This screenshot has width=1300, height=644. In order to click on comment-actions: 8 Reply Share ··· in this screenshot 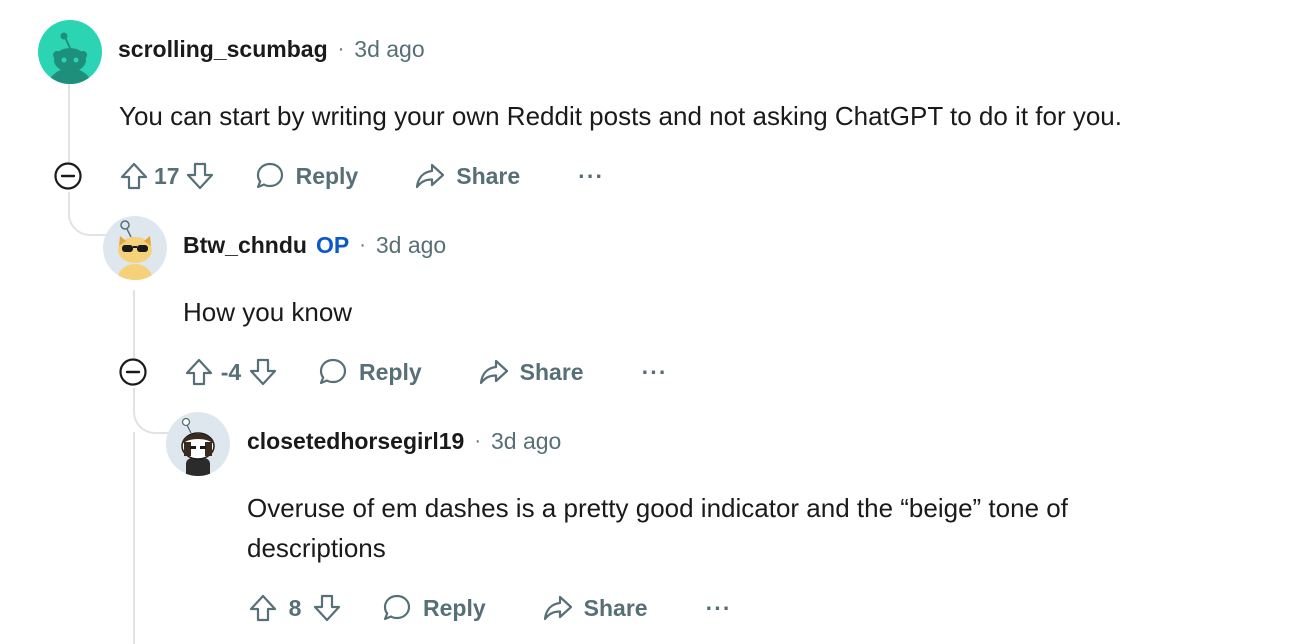, I will do `click(489, 608)`.